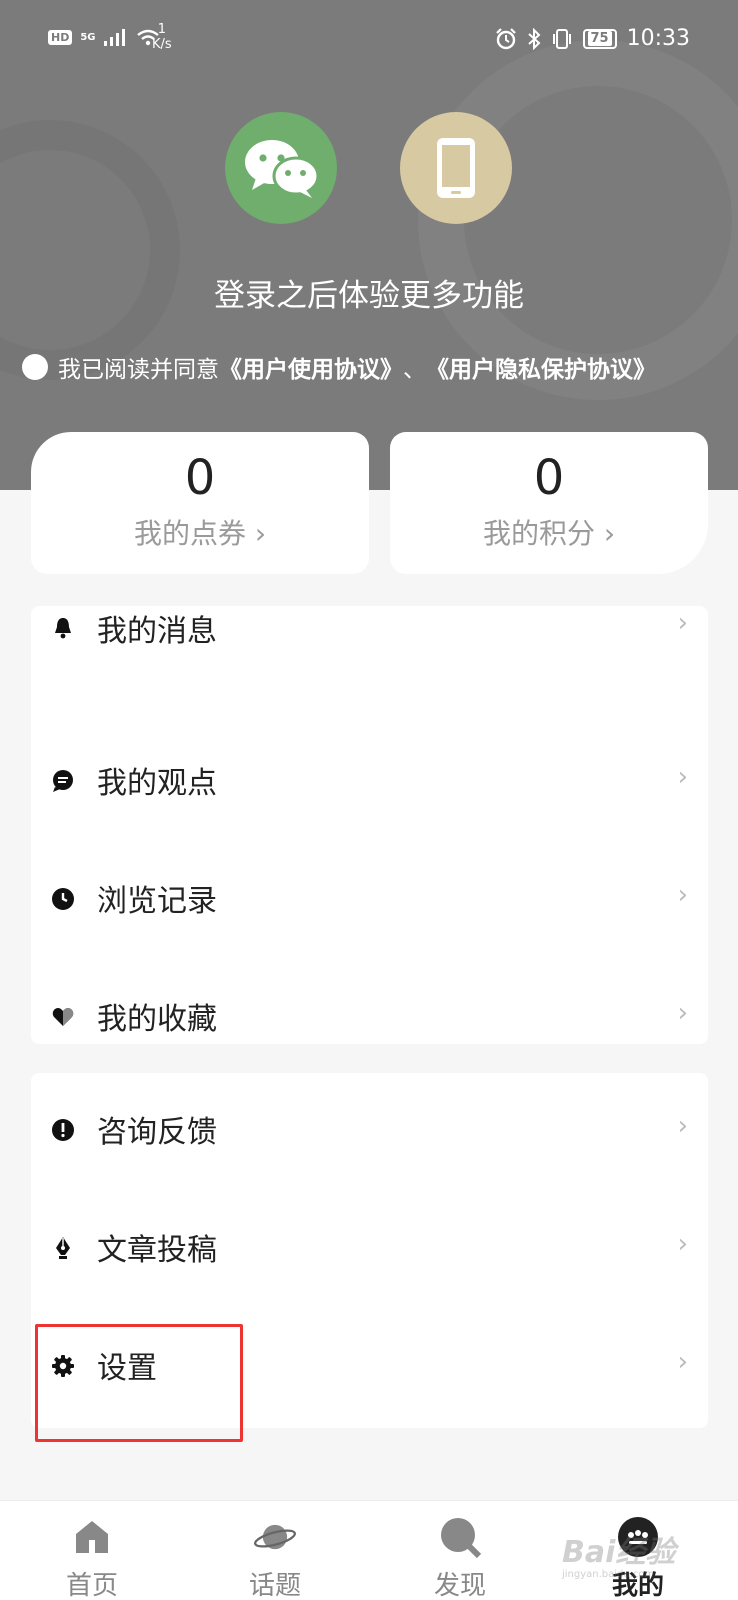  I want to click on tab-home: 首页, so click(92, 1557).